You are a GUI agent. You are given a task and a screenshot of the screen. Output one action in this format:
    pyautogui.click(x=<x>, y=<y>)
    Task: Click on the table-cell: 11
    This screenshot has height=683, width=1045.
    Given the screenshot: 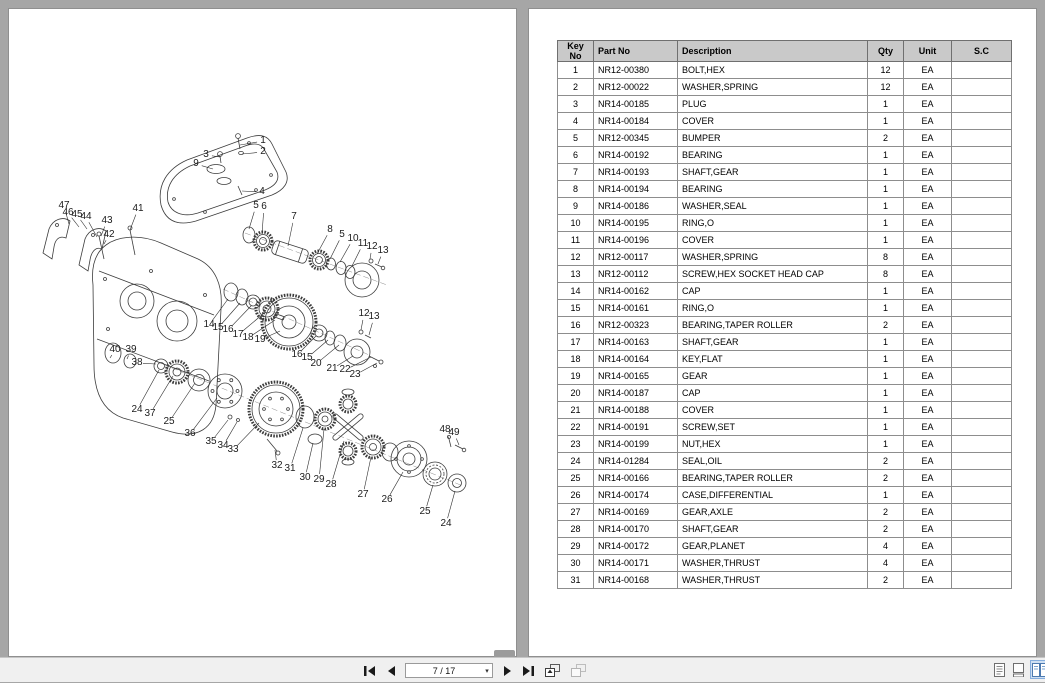 What is the action you would take?
    pyautogui.click(x=576, y=240)
    